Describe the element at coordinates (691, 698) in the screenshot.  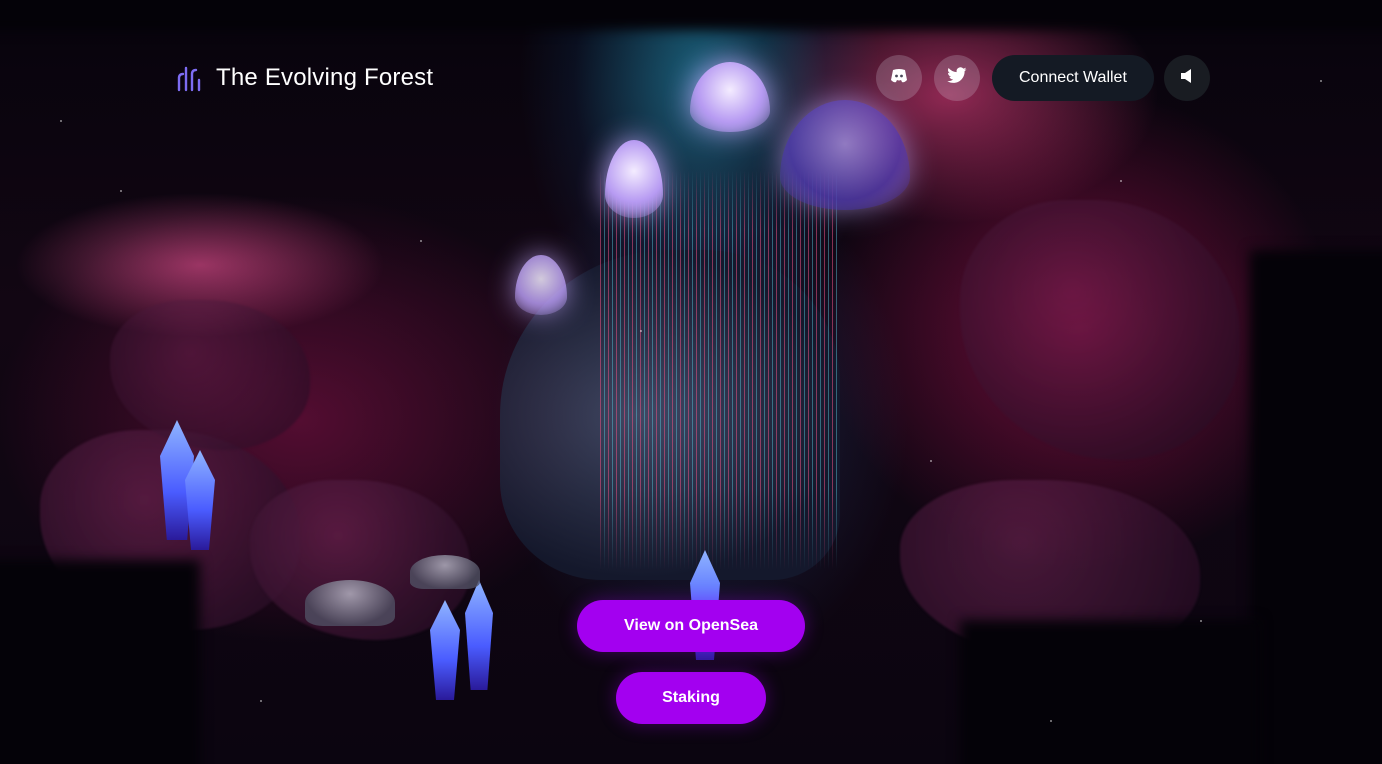
I see `staking-button: Staking` at that location.